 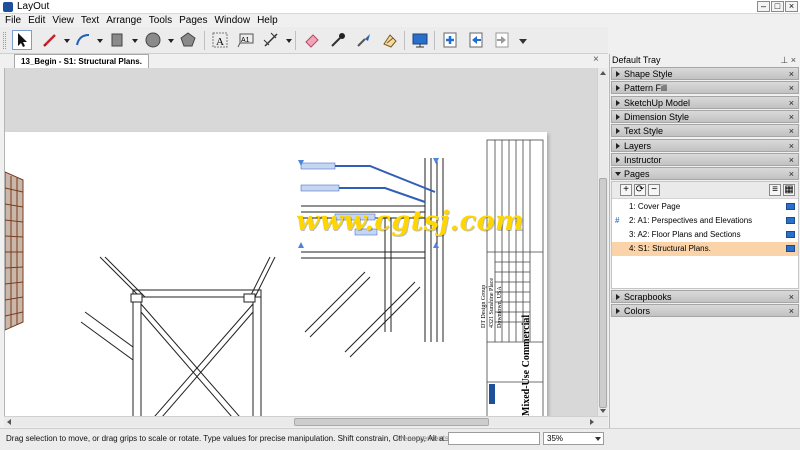 What do you see at coordinates (22, 40) in the screenshot?
I see `select-tool-button` at bounding box center [22, 40].